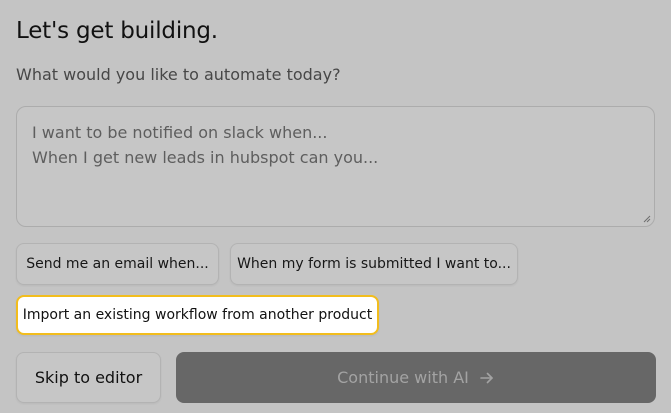  What do you see at coordinates (88, 377) in the screenshot?
I see `skip-to-editor-button: Skip to editor` at bounding box center [88, 377].